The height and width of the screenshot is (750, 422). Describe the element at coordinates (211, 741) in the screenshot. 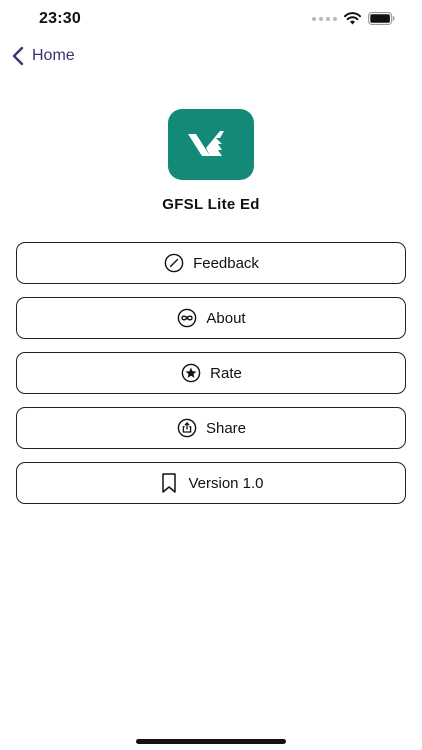

I see `home-indicator` at that location.